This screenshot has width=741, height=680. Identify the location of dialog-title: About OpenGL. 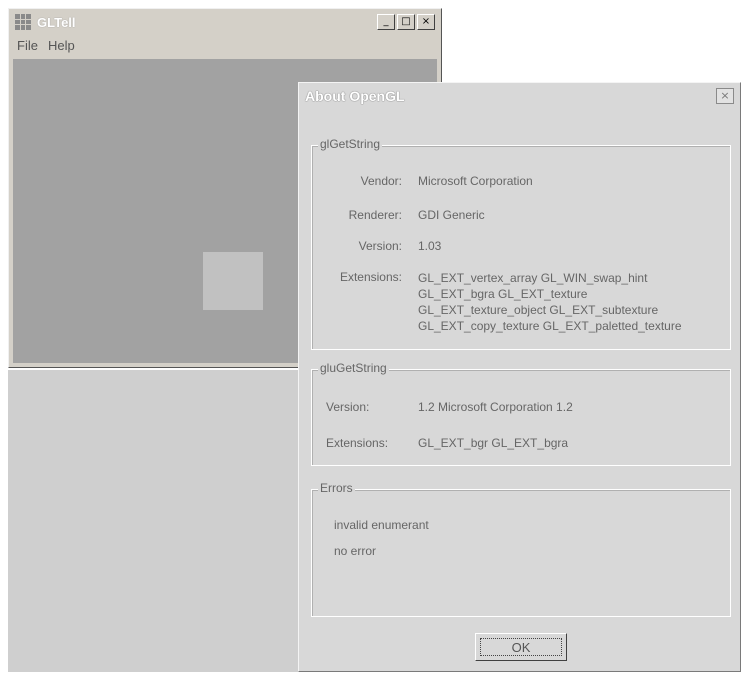
(355, 96).